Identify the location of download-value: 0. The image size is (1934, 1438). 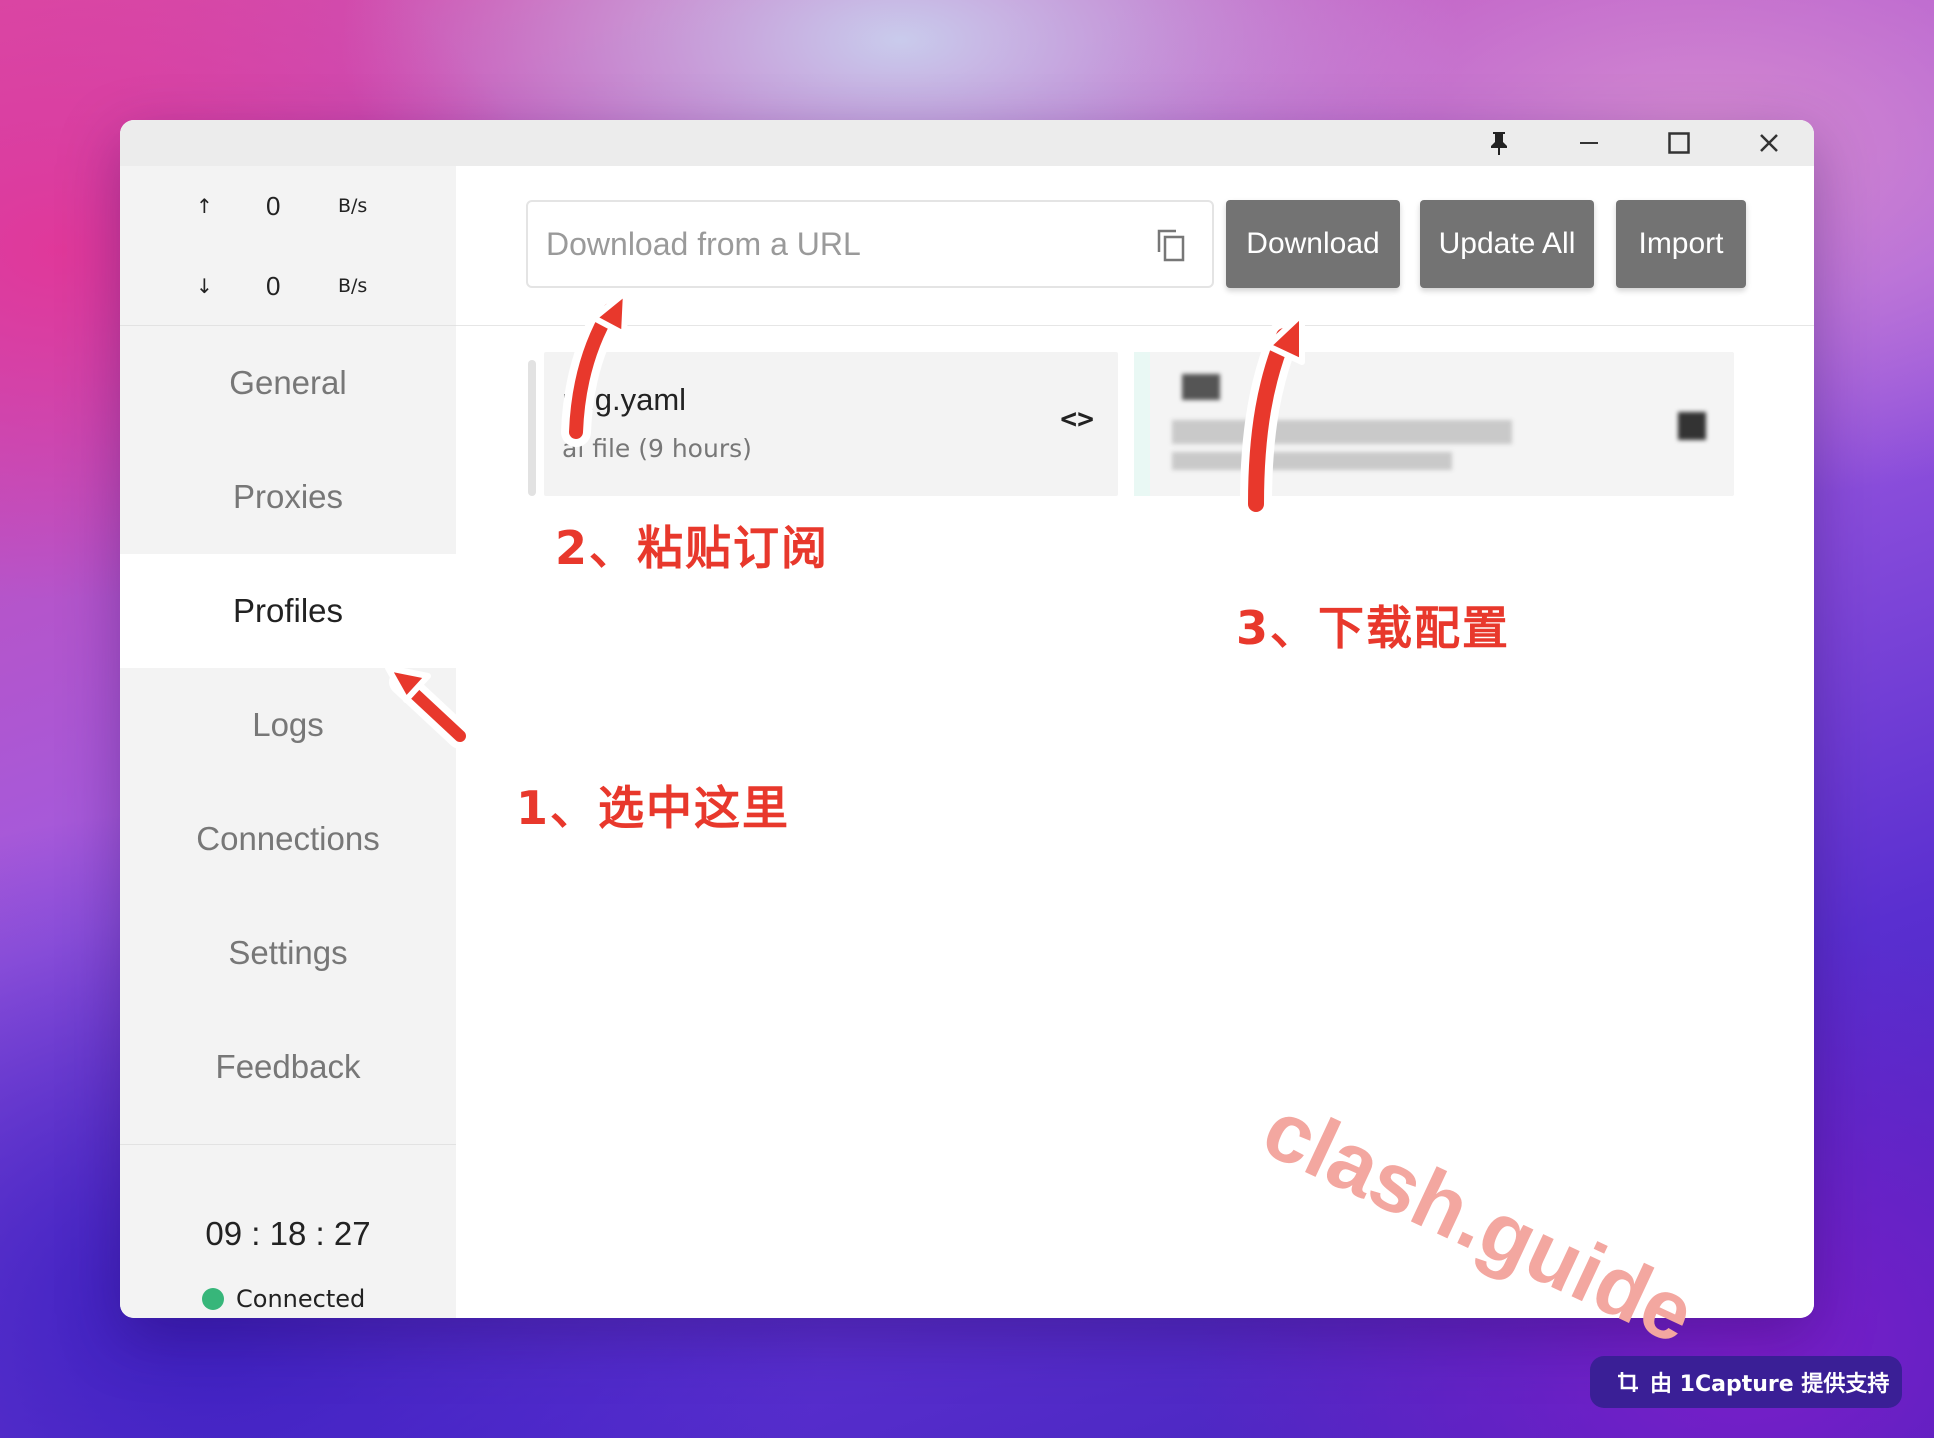
(273, 285).